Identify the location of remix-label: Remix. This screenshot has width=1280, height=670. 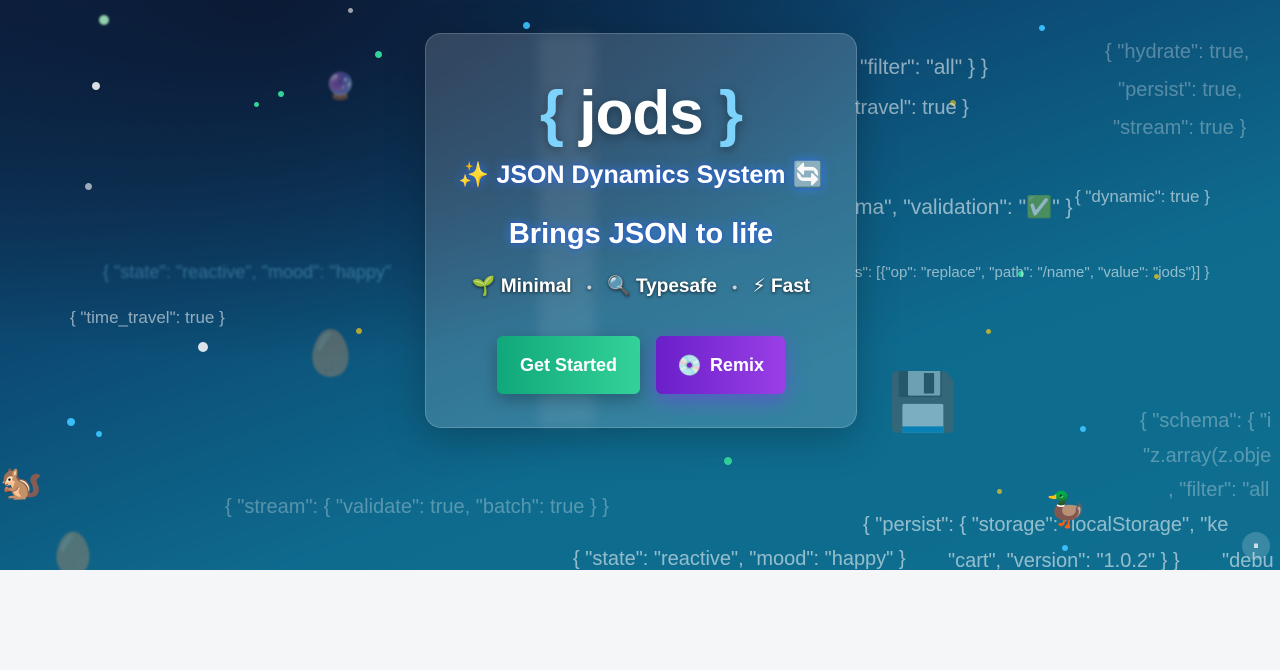
(736, 364).